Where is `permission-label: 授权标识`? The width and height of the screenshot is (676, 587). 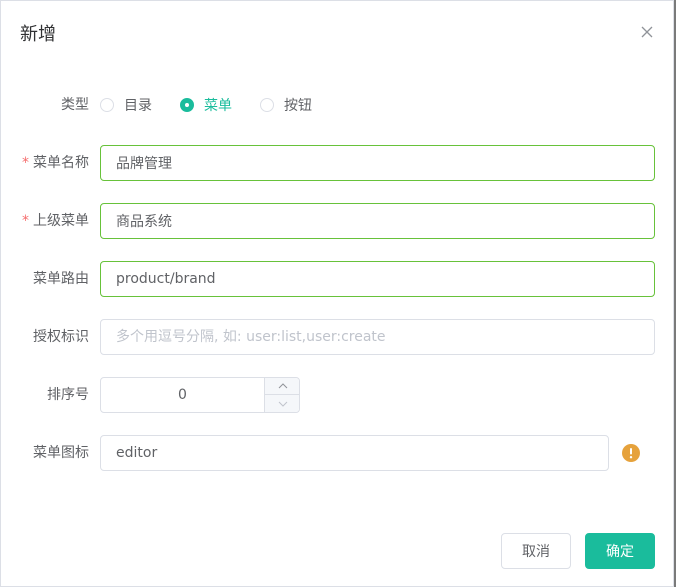 permission-label: 授权标识 is located at coordinates (61, 337).